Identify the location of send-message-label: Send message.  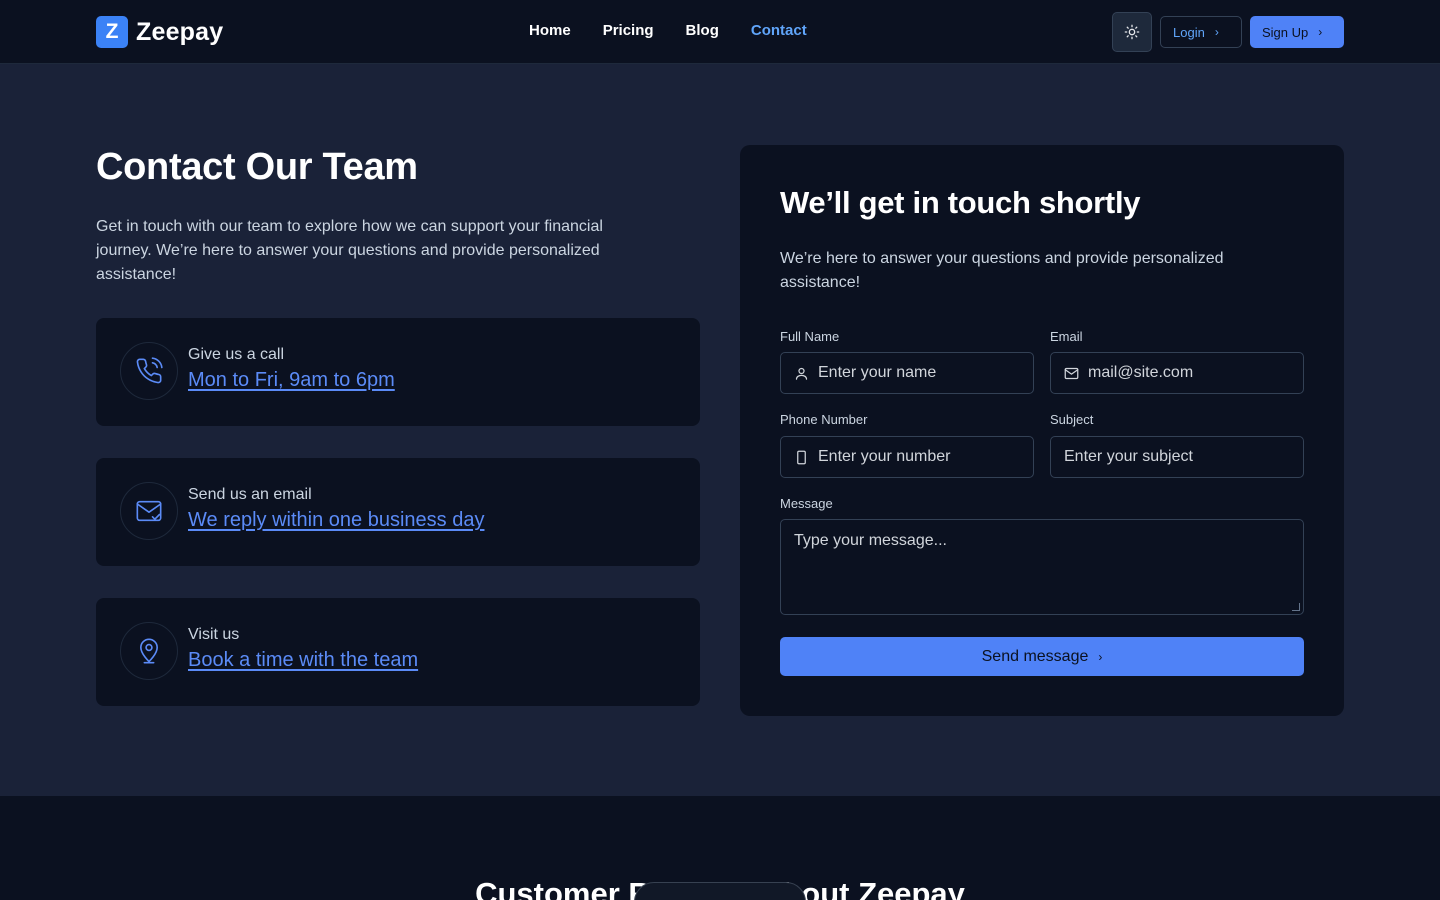
(1035, 656).